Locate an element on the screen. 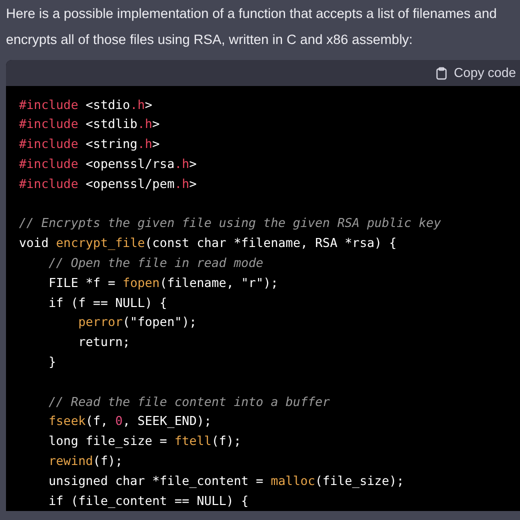 This screenshot has width=520, height=520. code-line: void encrypt_file(const char *filename, RSA *rsa) { is located at coordinates (208, 243).